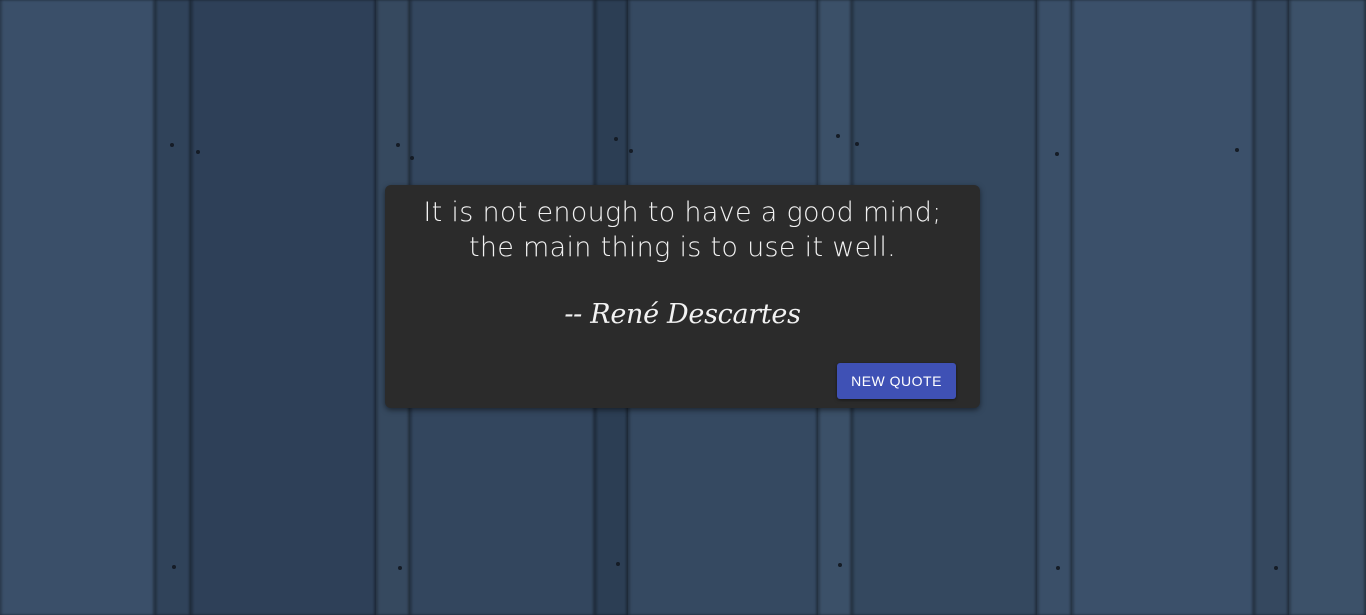 The width and height of the screenshot is (1366, 615). Describe the element at coordinates (682, 247) in the screenshot. I see `quote-line: the main thing is to use it well.` at that location.